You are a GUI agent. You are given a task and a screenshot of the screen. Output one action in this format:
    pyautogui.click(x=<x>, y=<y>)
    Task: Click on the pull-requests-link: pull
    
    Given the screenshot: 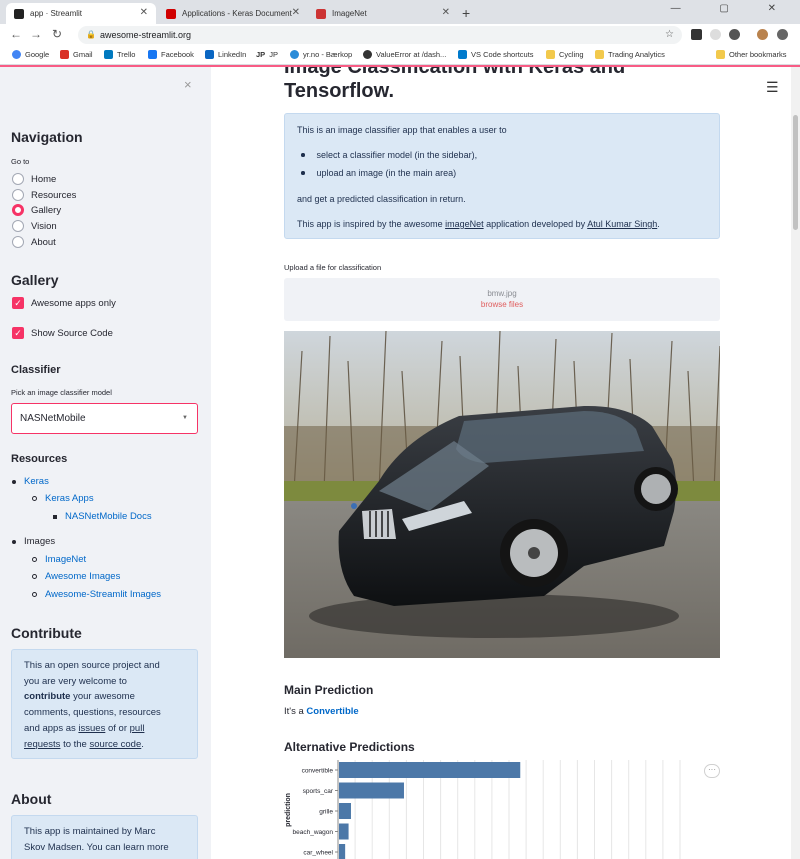 What is the action you would take?
    pyautogui.click(x=137, y=728)
    